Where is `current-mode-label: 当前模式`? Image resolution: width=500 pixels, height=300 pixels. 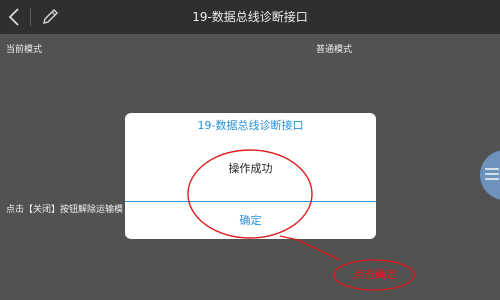
current-mode-label: 当前模式 is located at coordinates (24, 50).